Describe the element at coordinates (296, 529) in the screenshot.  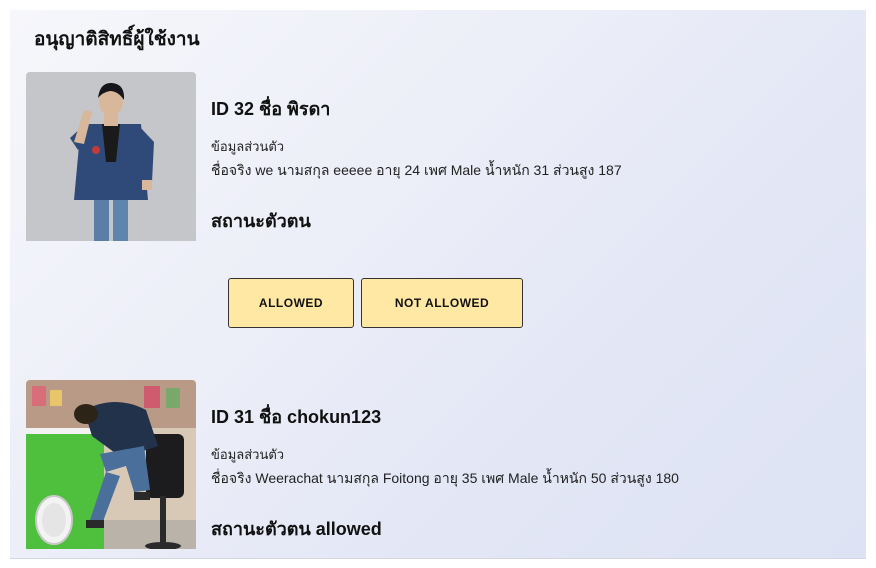
I see `identity-status: สถานะตัวตน allowed` at that location.